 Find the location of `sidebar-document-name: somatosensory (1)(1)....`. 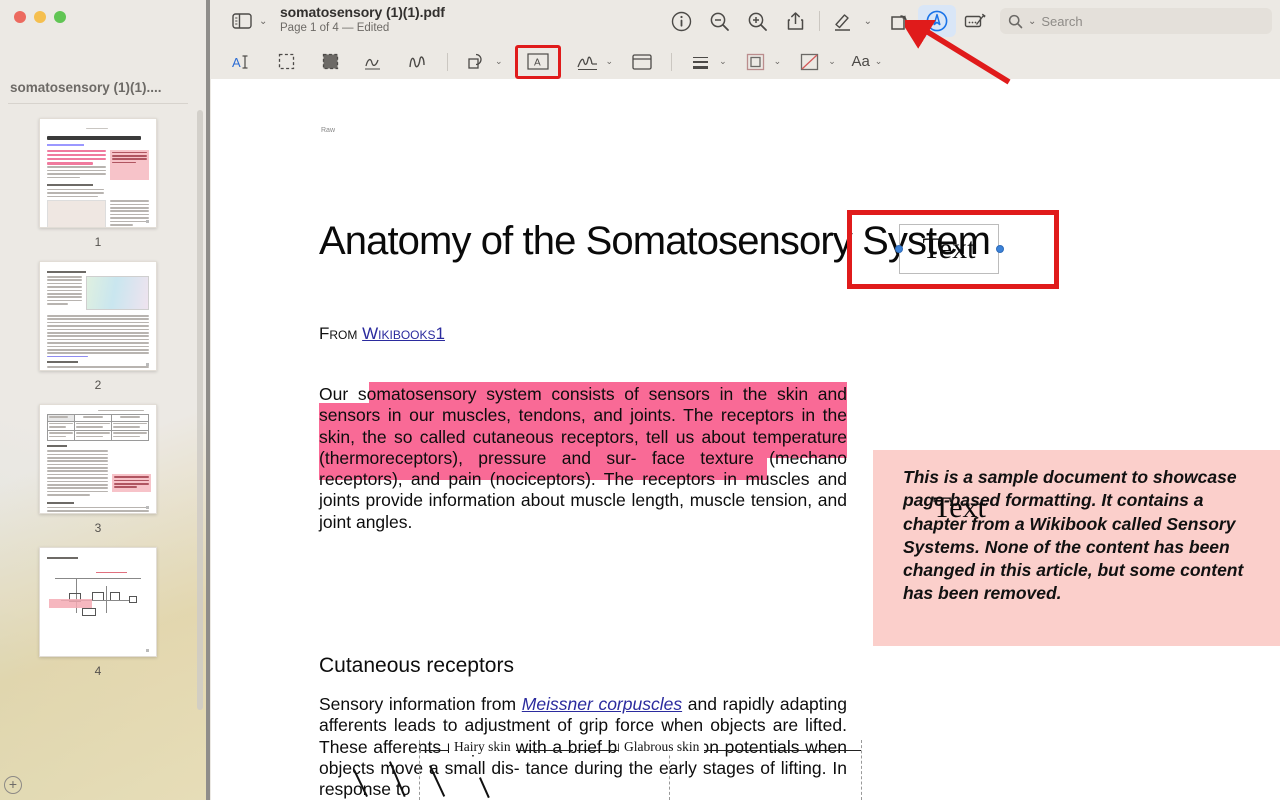

sidebar-document-name: somatosensory (1)(1).... is located at coordinates (86, 87).